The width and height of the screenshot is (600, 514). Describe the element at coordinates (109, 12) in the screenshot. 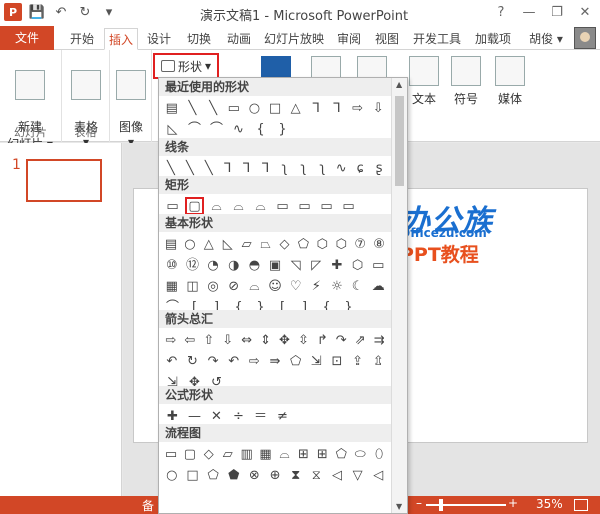

I see `customize-qat-icon: ▾` at that location.